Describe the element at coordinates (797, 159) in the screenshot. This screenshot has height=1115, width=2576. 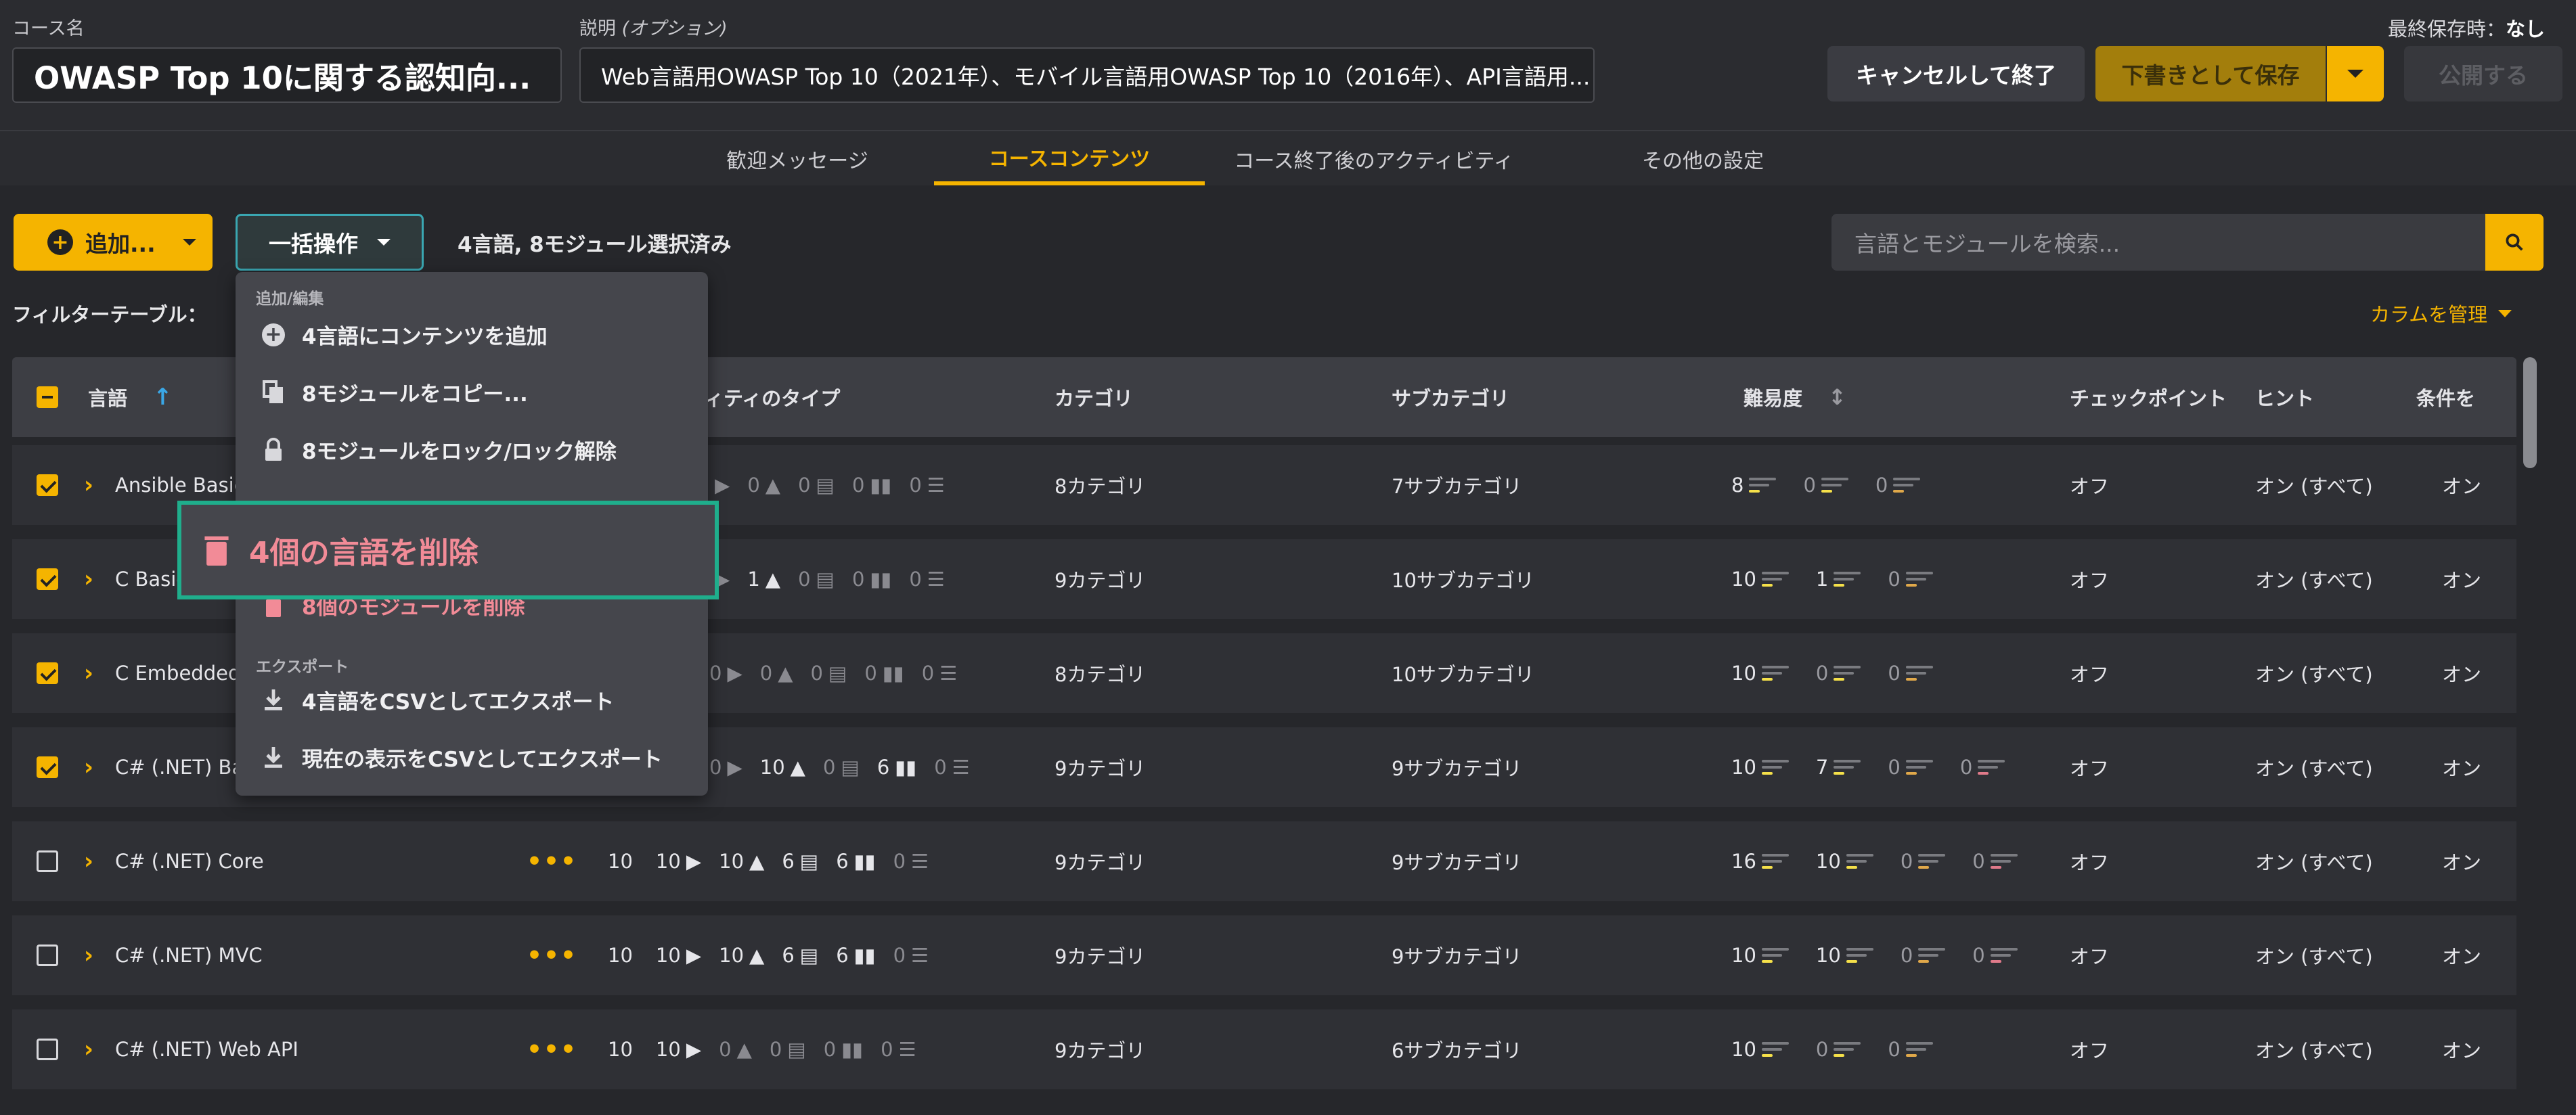
I see `tab-welcome: 歓迎メッセージ` at that location.